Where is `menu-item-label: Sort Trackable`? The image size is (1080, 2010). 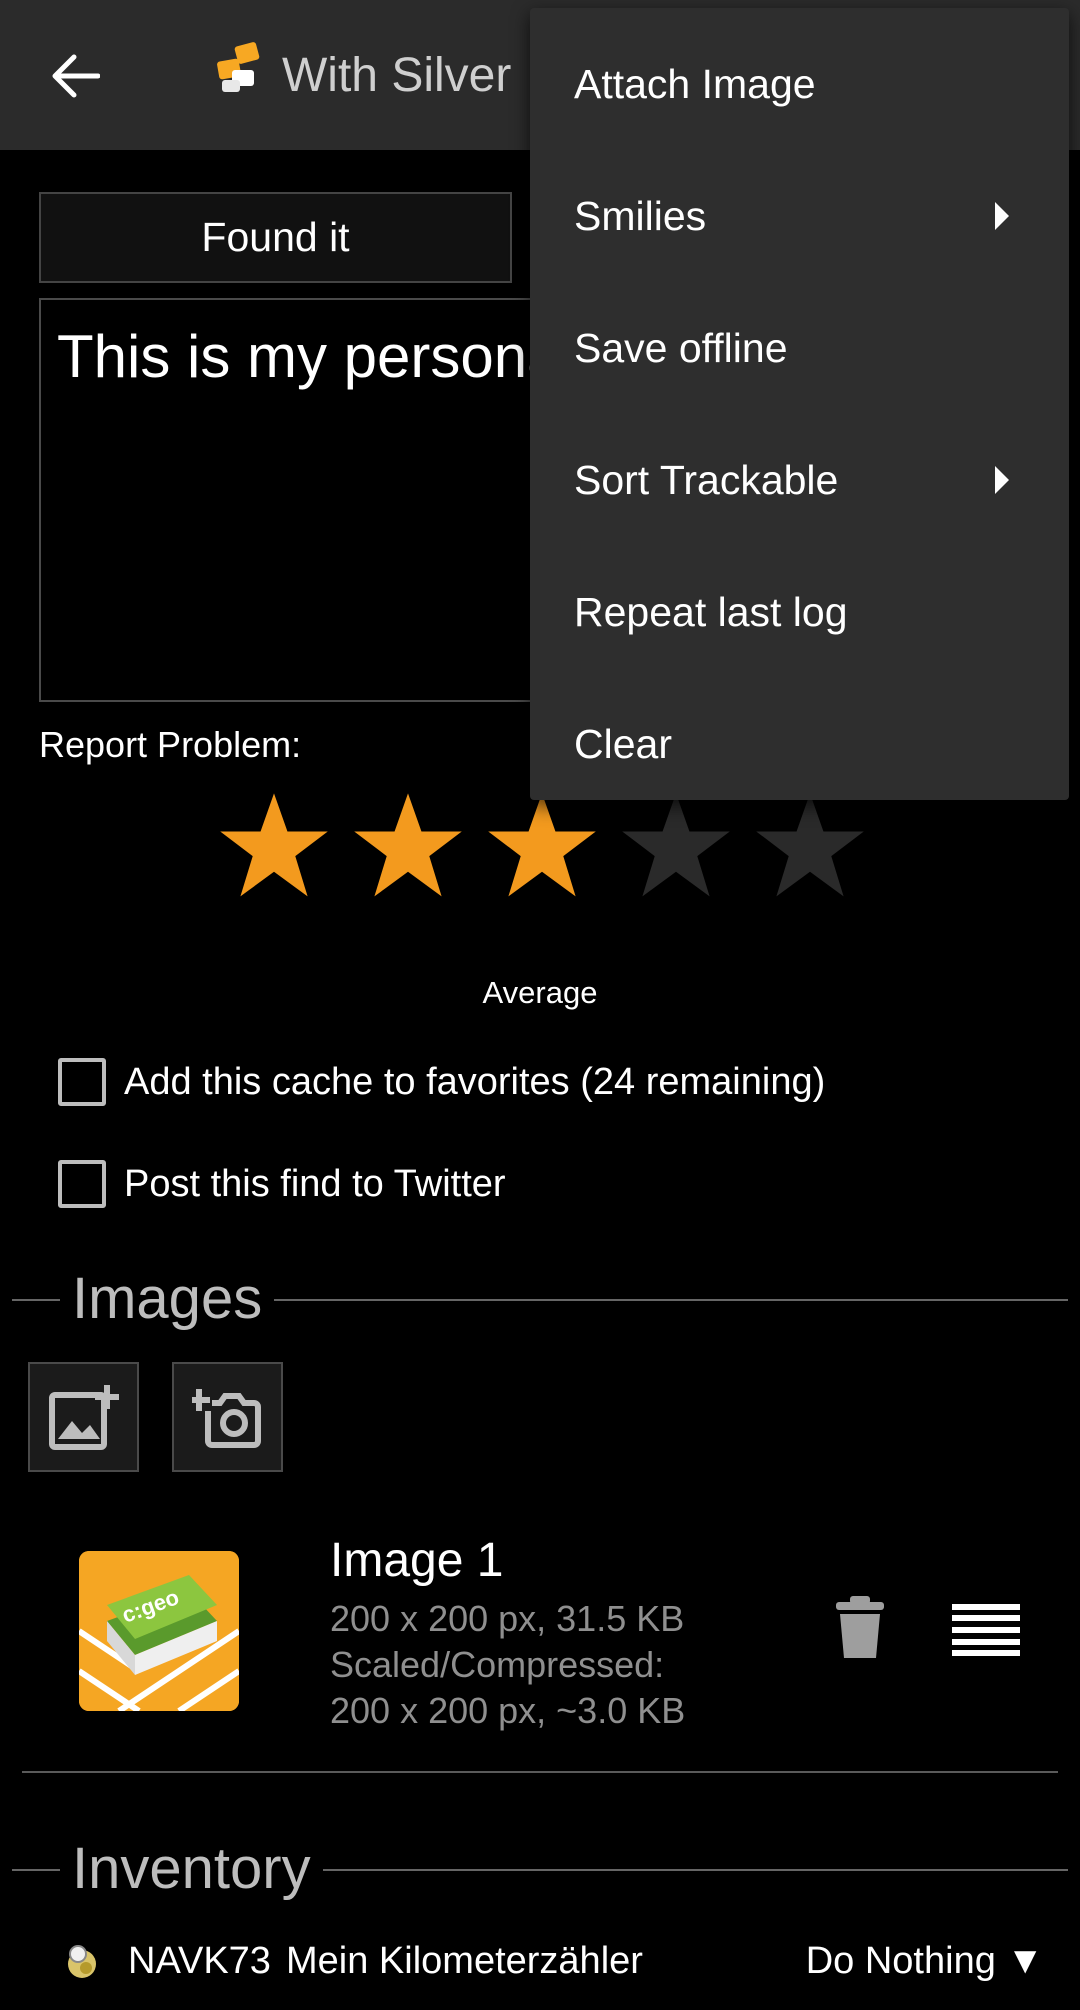 menu-item-label: Sort Trackable is located at coordinates (706, 479).